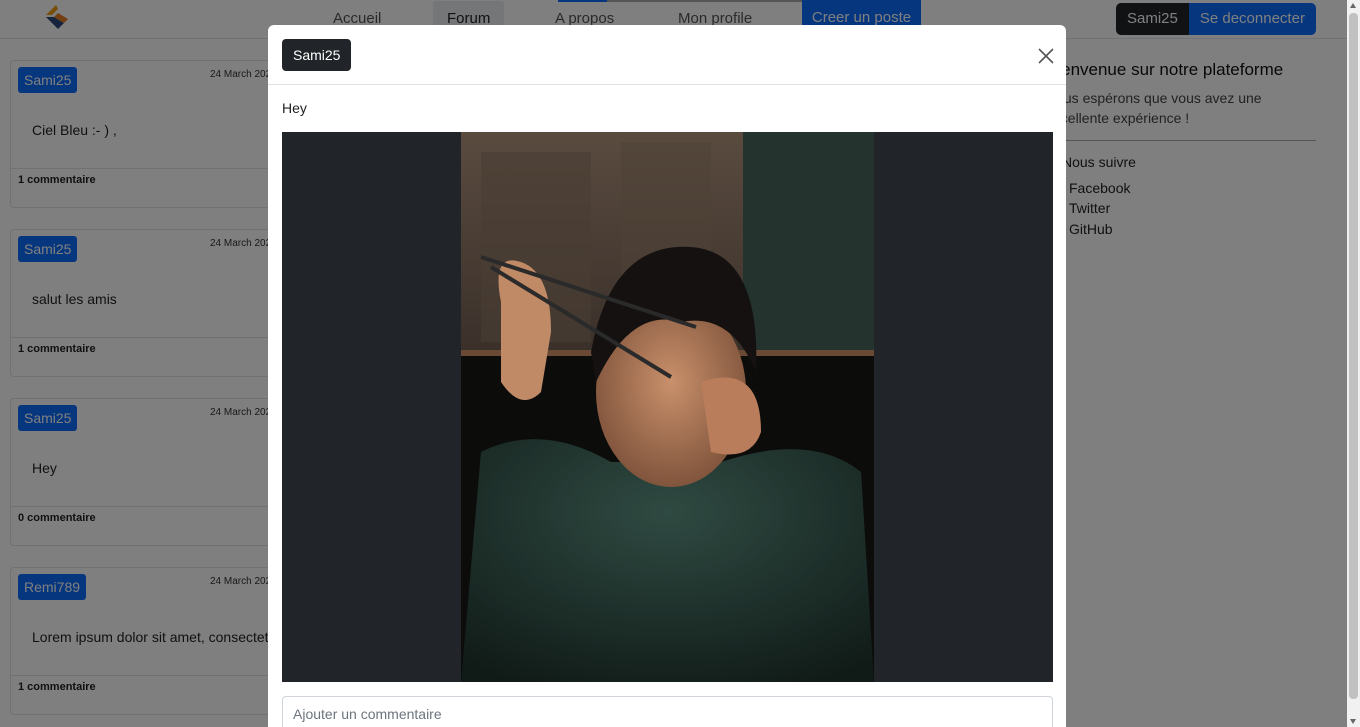 This screenshot has width=1360, height=727. I want to click on modal-post-text: Hey, so click(294, 108).